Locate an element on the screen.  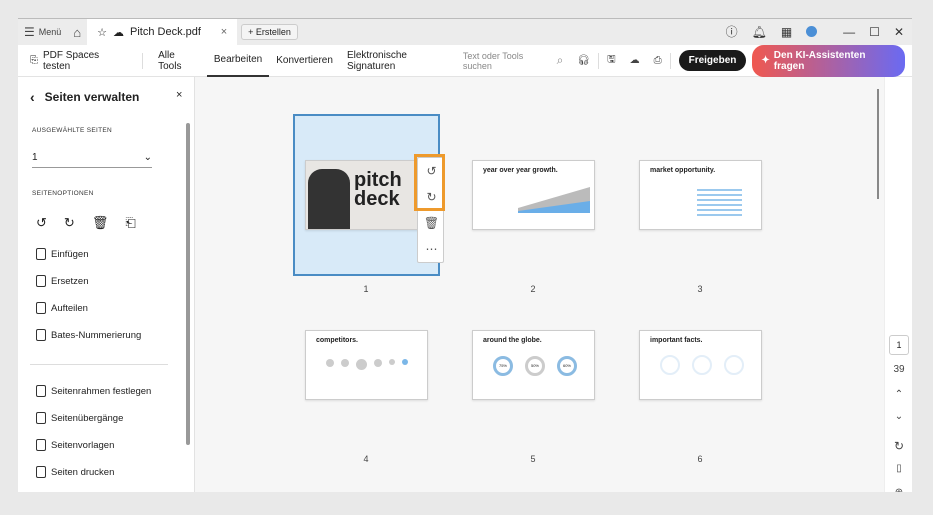
bell-icon: 🔔︎ is located at coordinates (759, 32).